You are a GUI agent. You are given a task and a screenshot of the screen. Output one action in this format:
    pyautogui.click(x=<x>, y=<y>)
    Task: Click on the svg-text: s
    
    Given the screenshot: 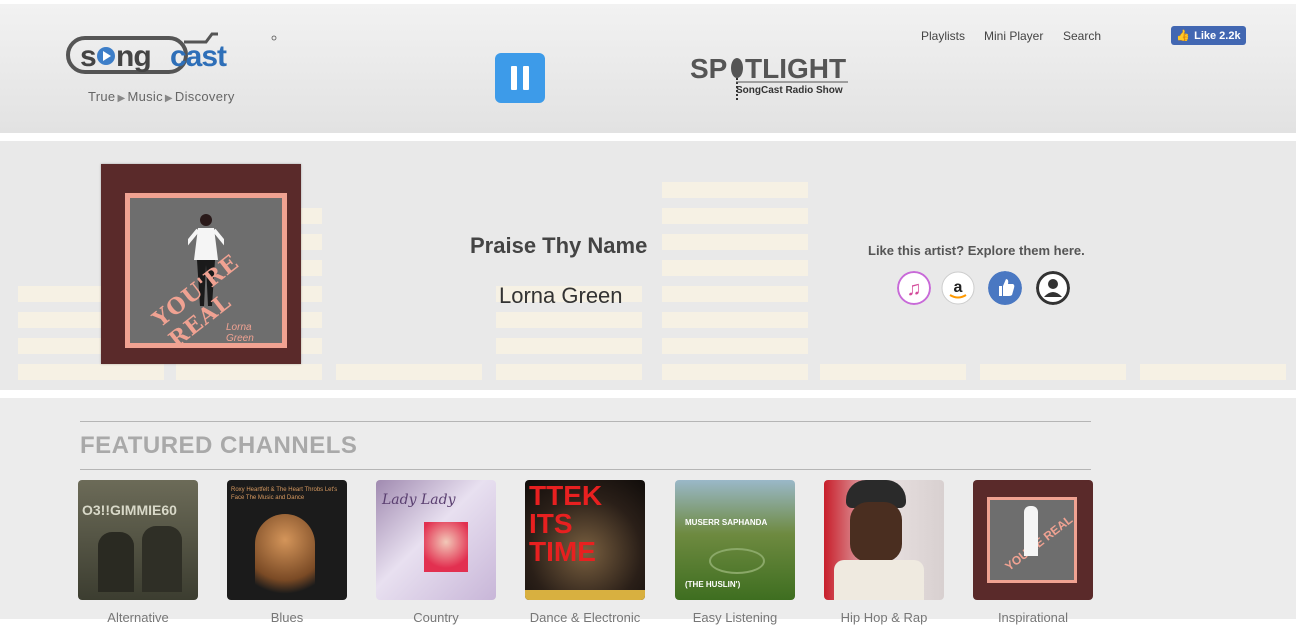 What is the action you would take?
    pyautogui.click(x=88, y=56)
    